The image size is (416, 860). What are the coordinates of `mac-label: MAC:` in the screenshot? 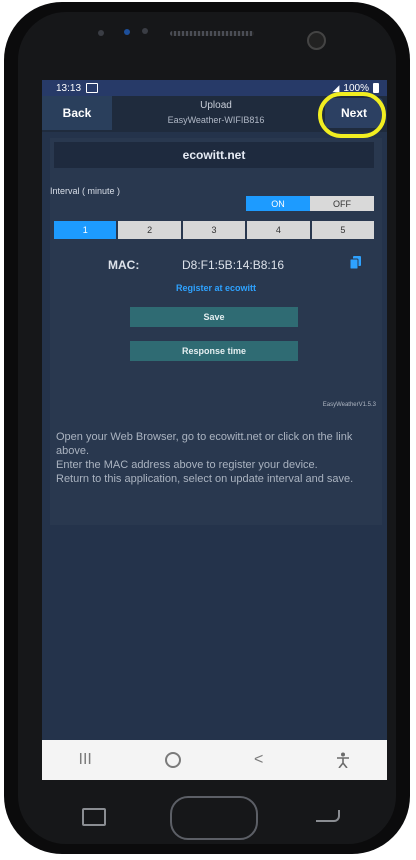 It's located at (124, 265).